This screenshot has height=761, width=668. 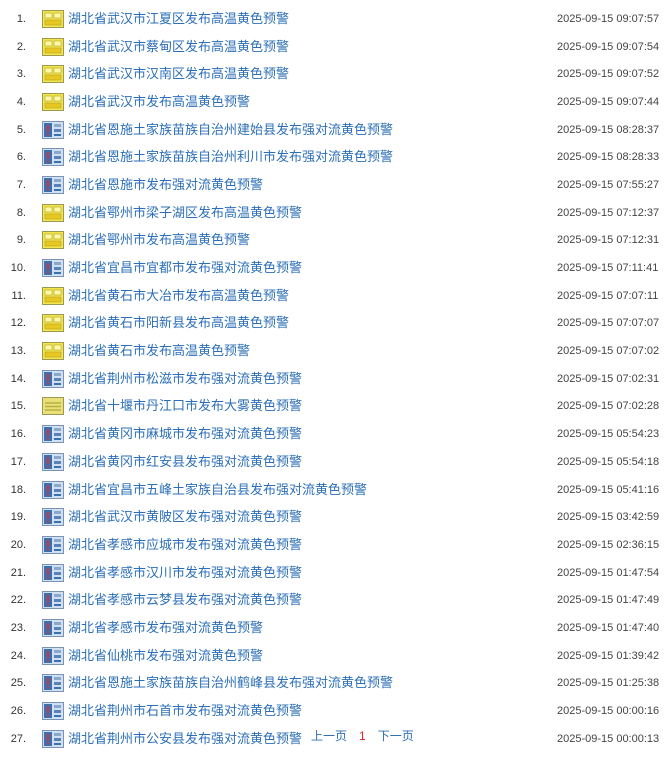 What do you see at coordinates (21, 129) in the screenshot?
I see `alert-index: 5.` at bounding box center [21, 129].